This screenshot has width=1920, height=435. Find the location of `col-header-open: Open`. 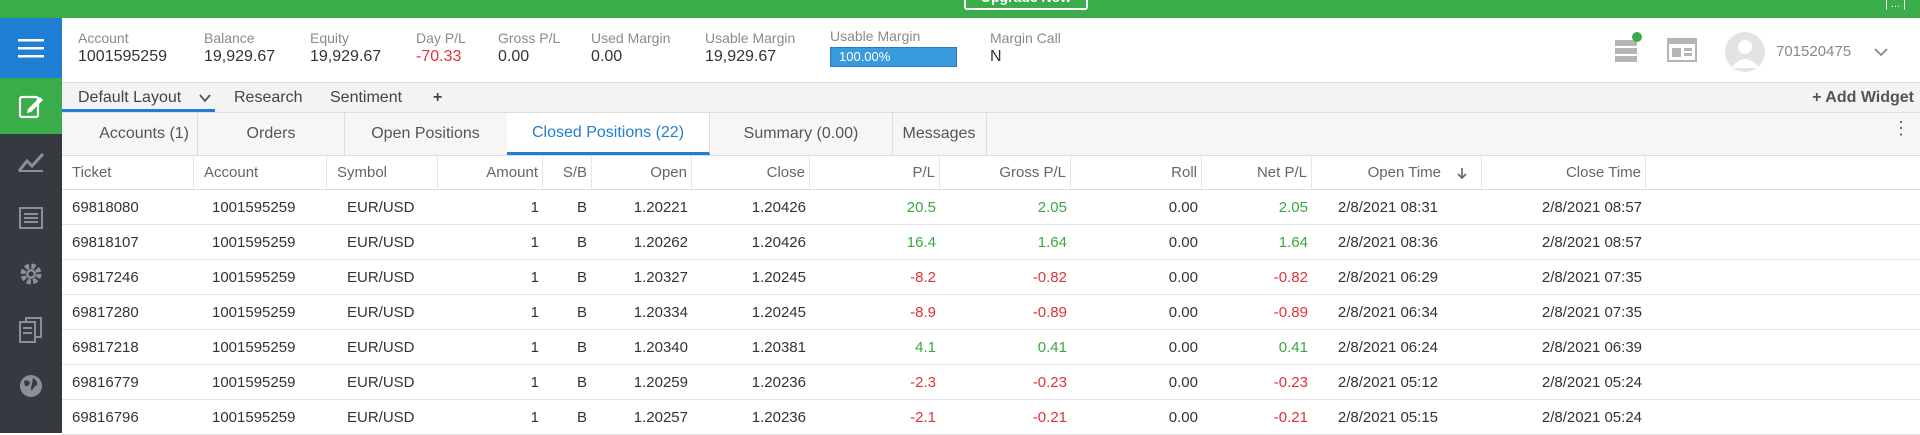

col-header-open: Open is located at coordinates (642, 172).